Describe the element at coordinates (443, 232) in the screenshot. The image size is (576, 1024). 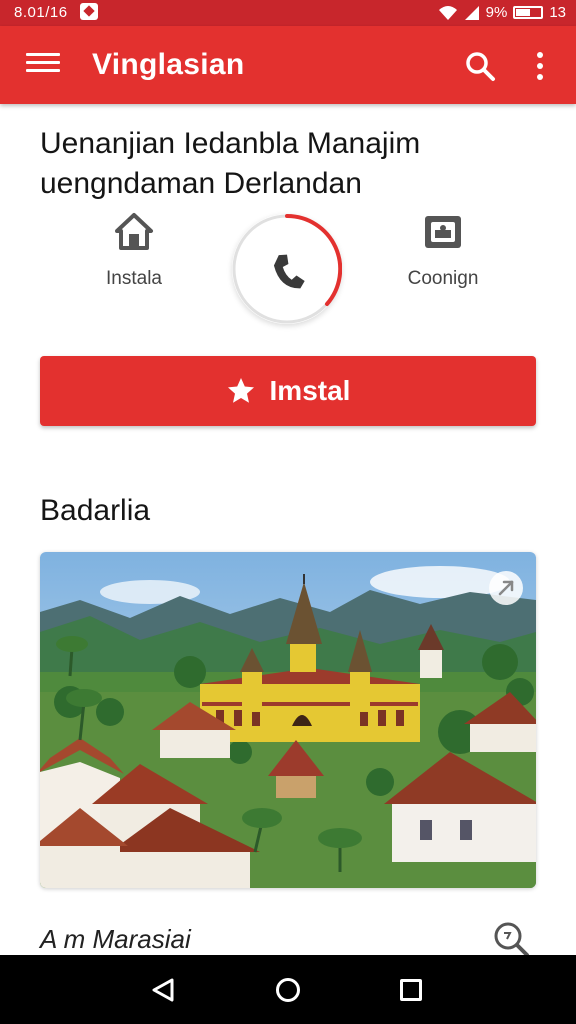
I see `wallet-icon` at that location.